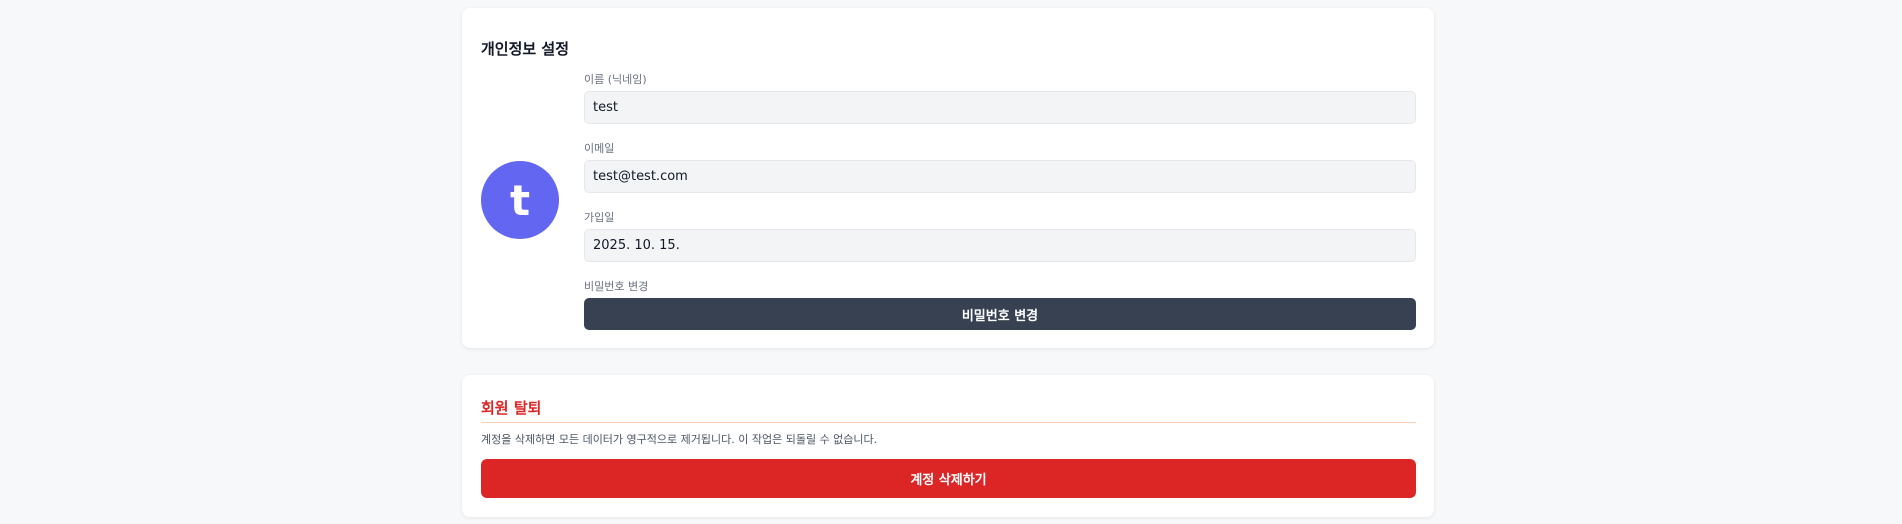  I want to click on name-label: 이름 (닉네임), so click(615, 79).